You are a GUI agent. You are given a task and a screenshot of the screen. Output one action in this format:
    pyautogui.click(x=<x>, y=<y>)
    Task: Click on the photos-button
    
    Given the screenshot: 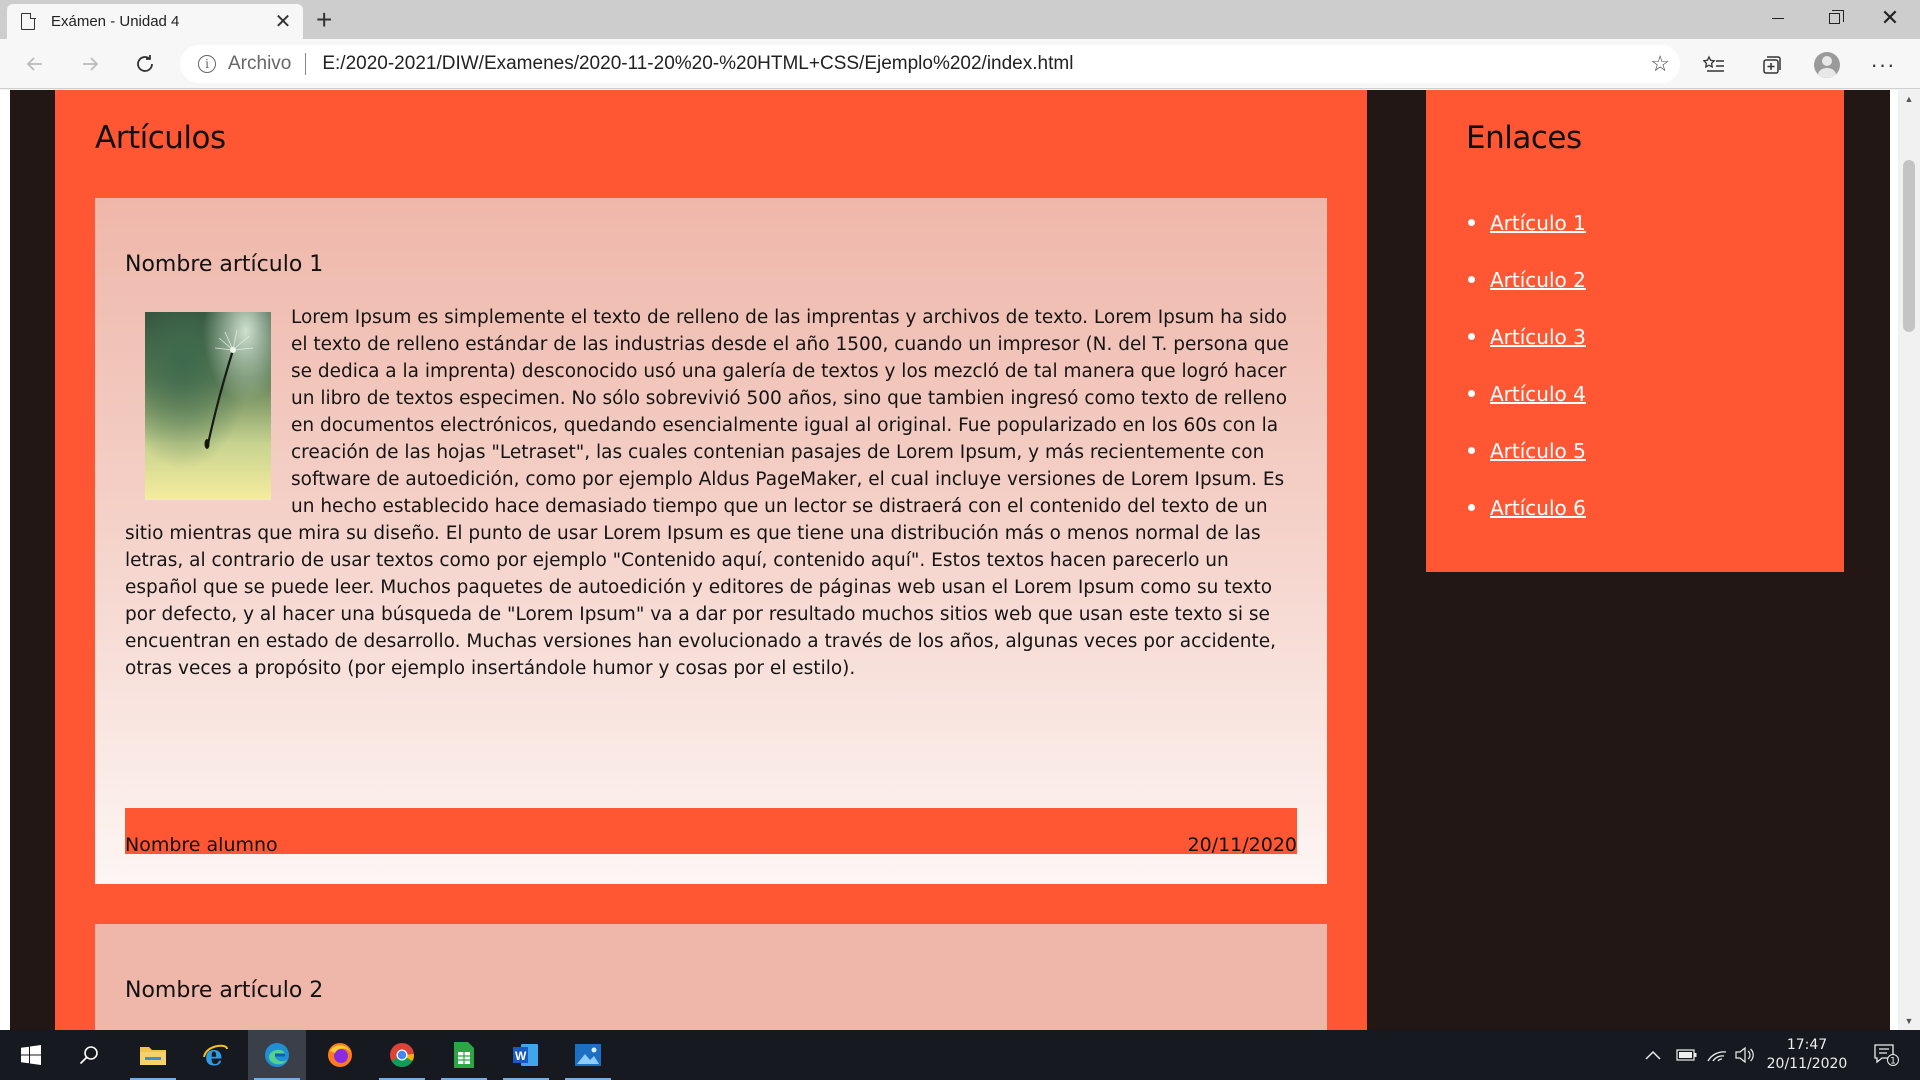 What is the action you would take?
    pyautogui.click(x=588, y=1055)
    